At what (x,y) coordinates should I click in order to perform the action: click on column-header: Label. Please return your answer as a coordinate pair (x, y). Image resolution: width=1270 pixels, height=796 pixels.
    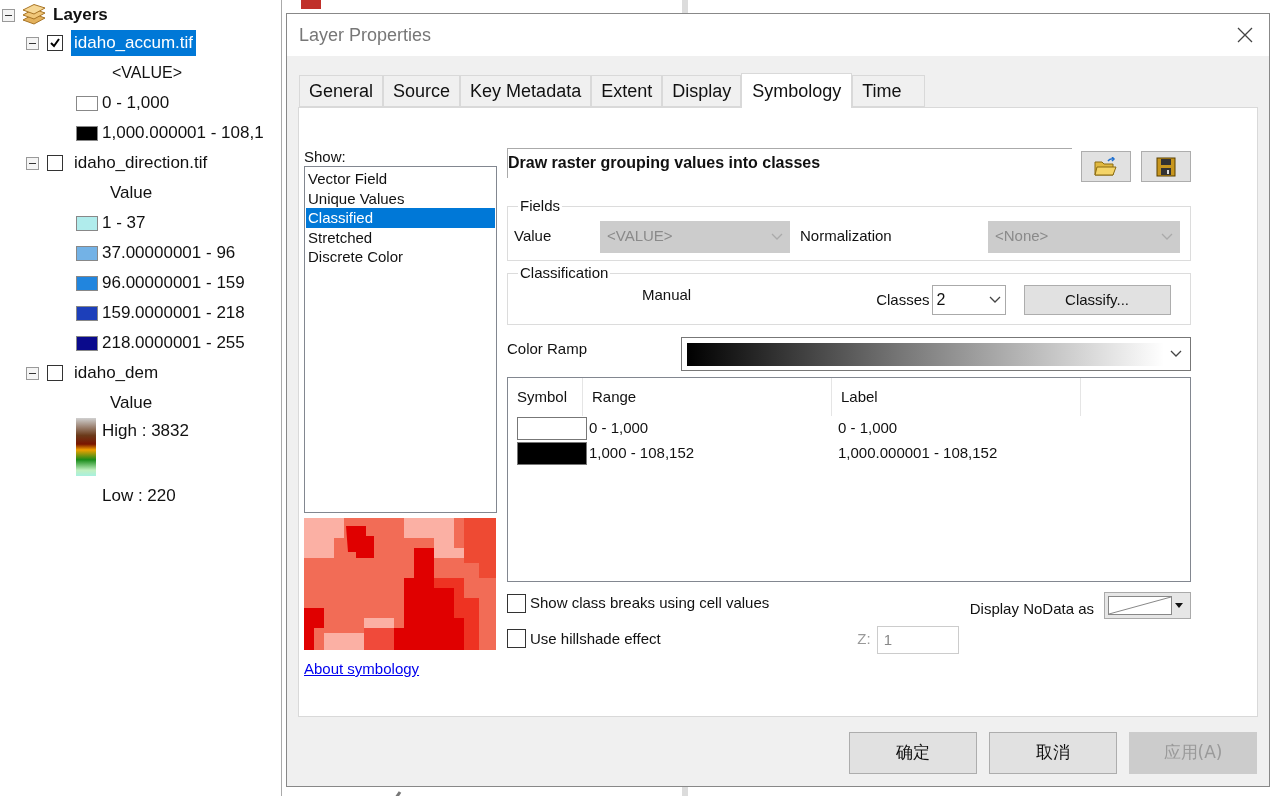
    Looking at the image, I should click on (956, 397).